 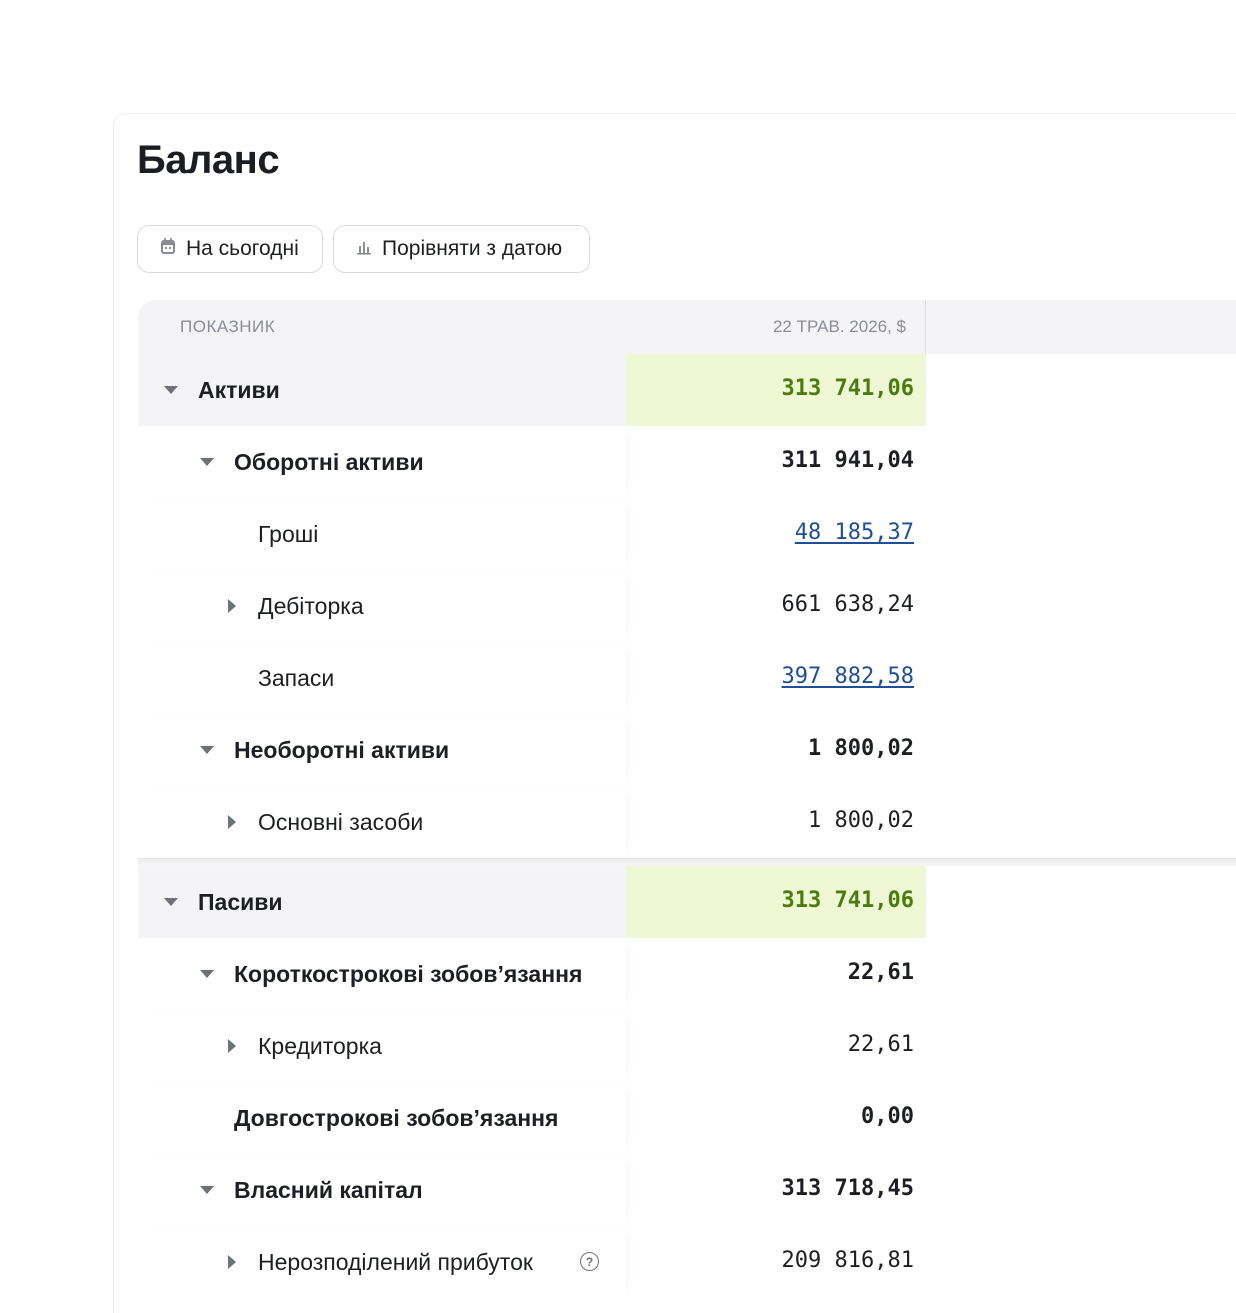 What do you see at coordinates (776, 1262) in the screenshot?
I see `row-value-cell: 209 816,81` at bounding box center [776, 1262].